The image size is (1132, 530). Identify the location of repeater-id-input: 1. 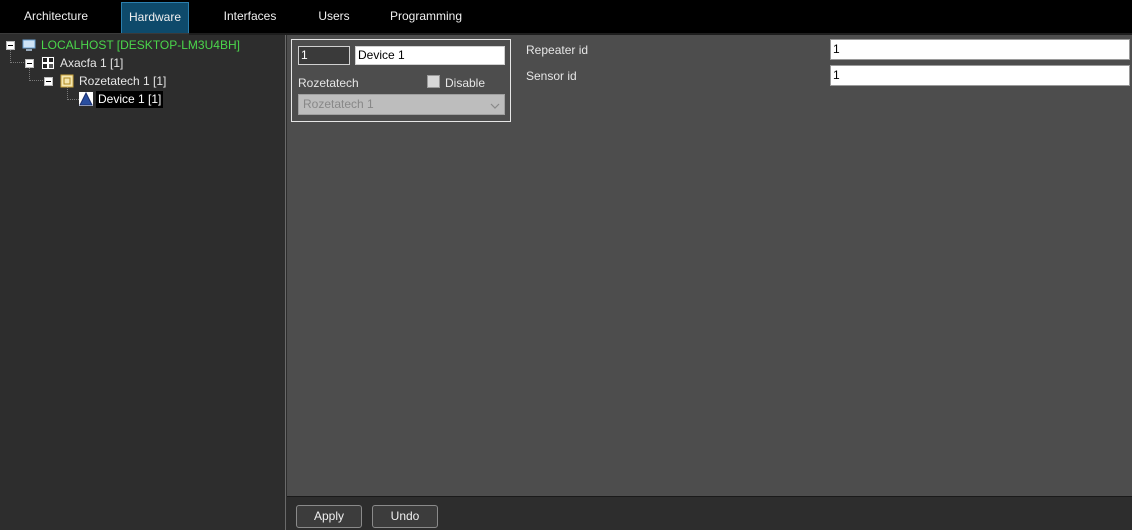
(980, 49).